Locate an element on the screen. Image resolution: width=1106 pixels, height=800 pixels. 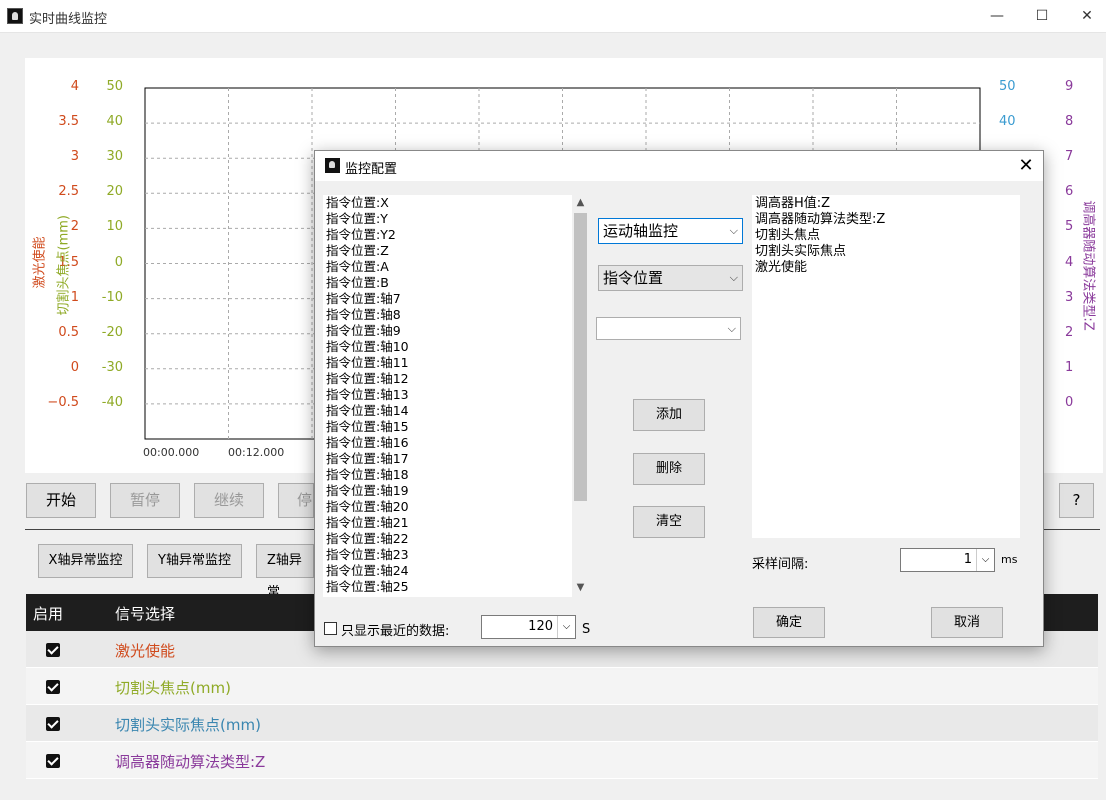
delete-button: 删除 is located at coordinates (669, 469).